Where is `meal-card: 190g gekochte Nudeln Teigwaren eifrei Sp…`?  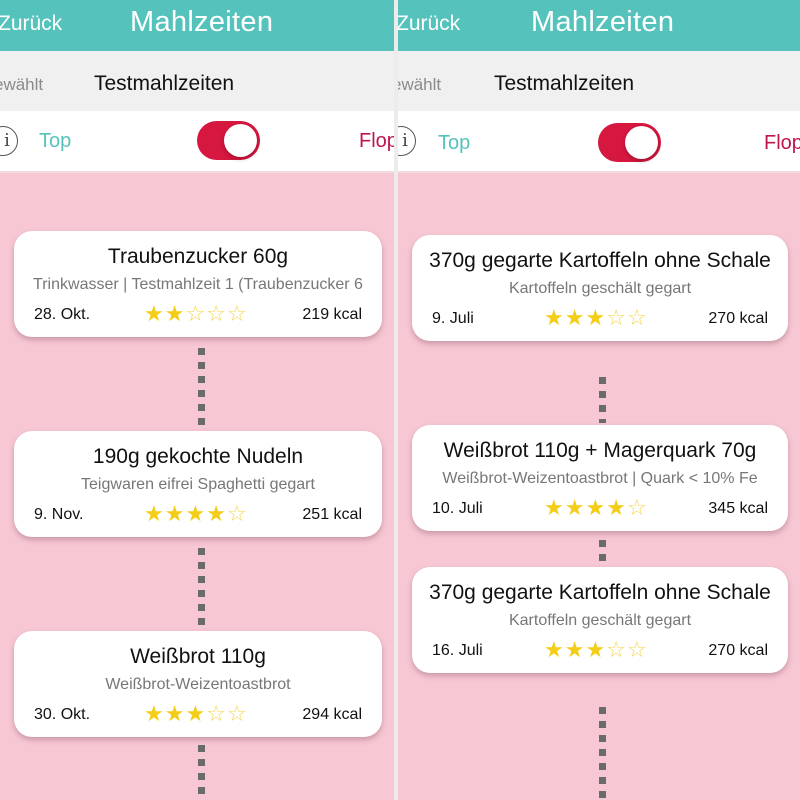 meal-card: 190g gekochte Nudeln Teigwaren eifrei Sp… is located at coordinates (198, 484).